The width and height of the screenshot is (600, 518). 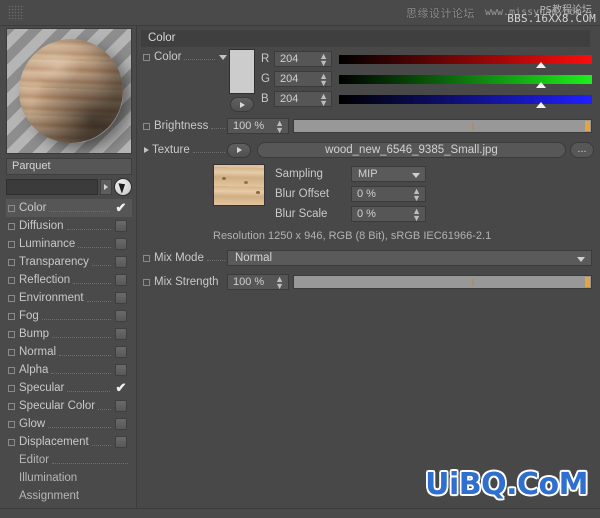 I want to click on mix-strength-slider, so click(x=442, y=282).